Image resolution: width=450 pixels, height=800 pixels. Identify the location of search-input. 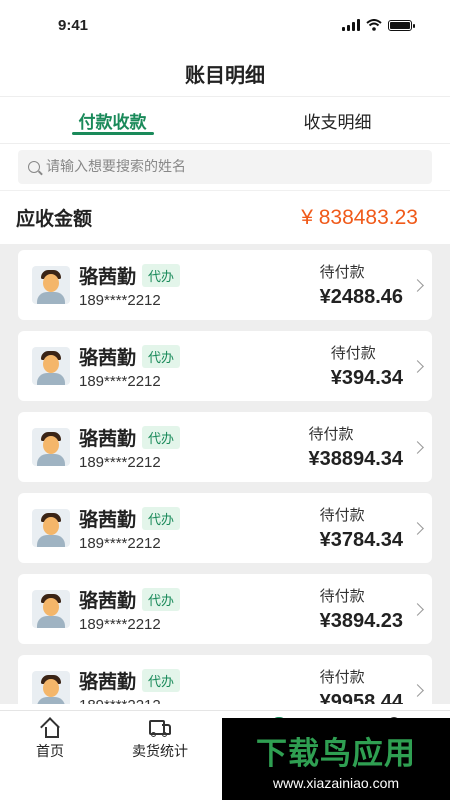
(234, 167).